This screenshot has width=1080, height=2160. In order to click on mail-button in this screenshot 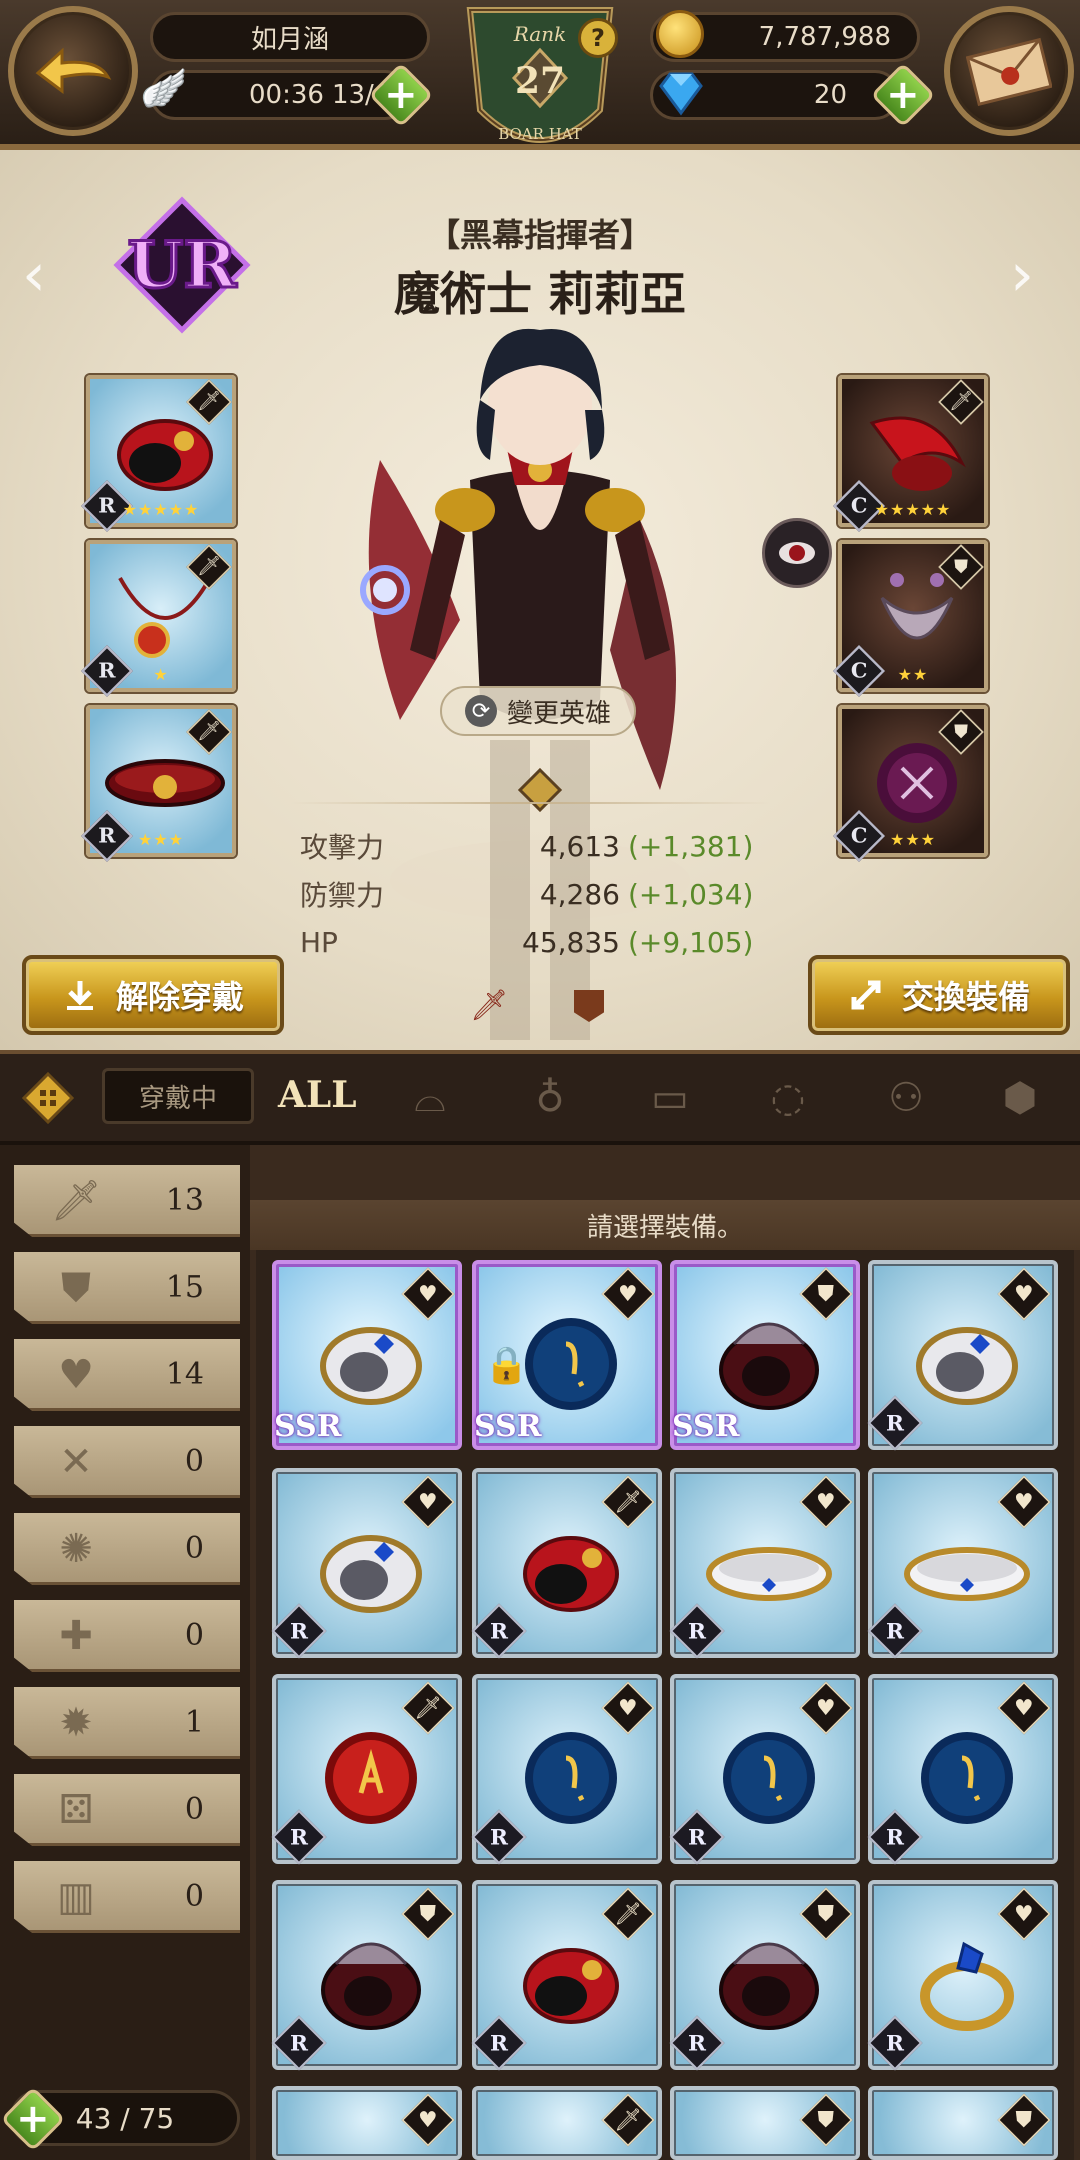, I will do `click(1009, 71)`.